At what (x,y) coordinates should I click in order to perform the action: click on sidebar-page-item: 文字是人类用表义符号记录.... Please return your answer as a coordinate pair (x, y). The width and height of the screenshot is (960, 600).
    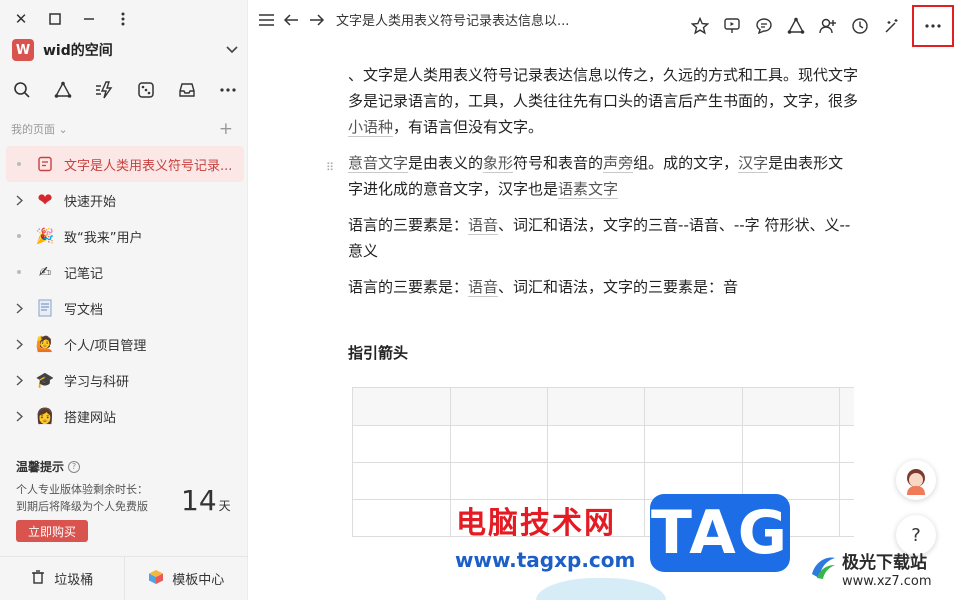
    Looking at the image, I should click on (125, 164).